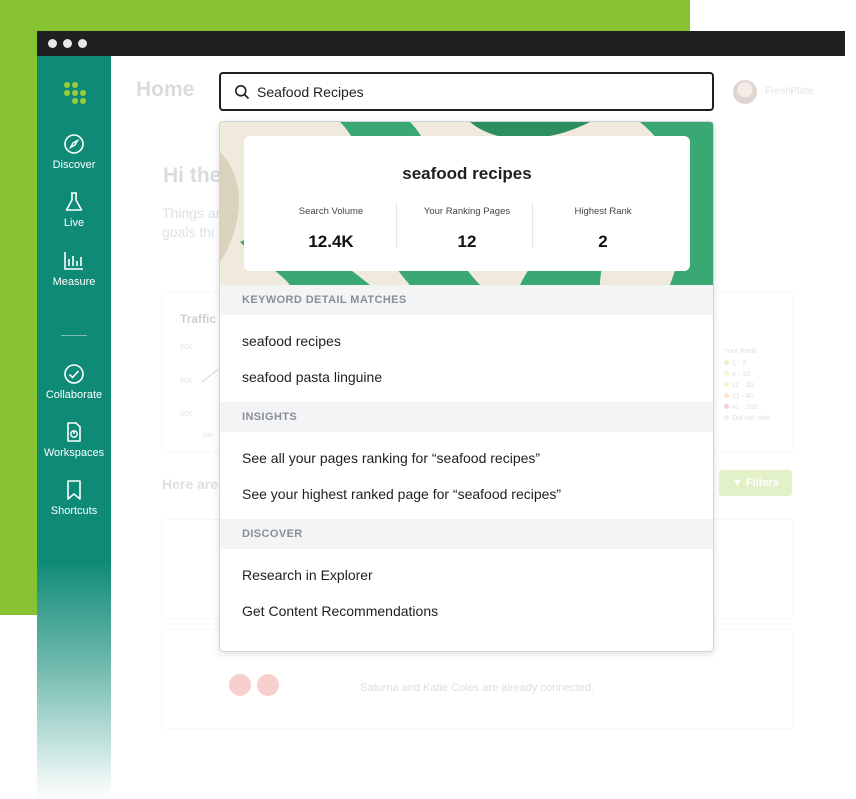 The width and height of the screenshot is (856, 799). What do you see at coordinates (242, 92) in the screenshot?
I see `search-icon` at bounding box center [242, 92].